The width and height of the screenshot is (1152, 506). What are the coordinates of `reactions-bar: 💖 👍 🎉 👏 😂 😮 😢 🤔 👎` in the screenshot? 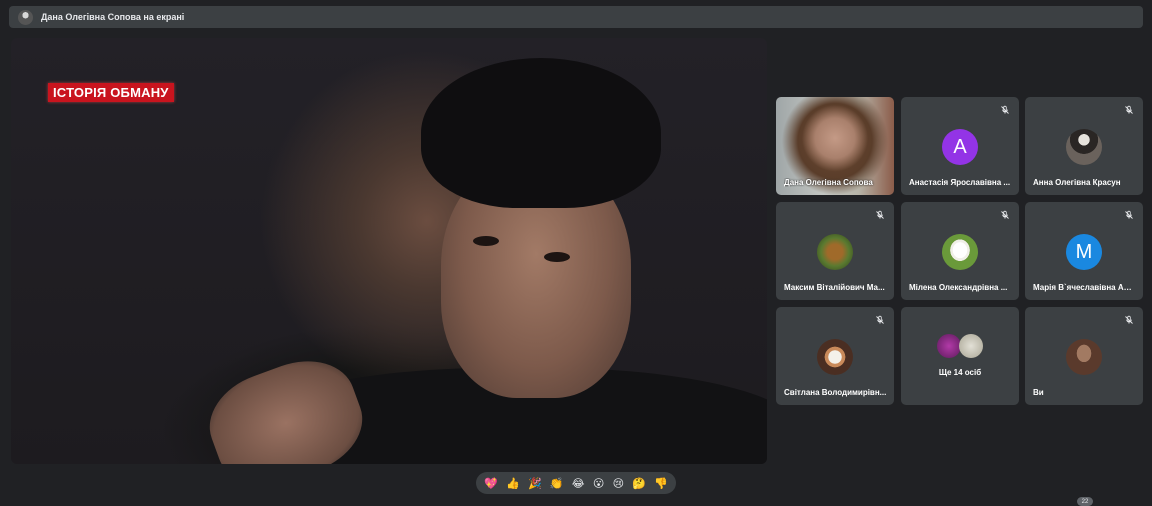 It's located at (576, 483).